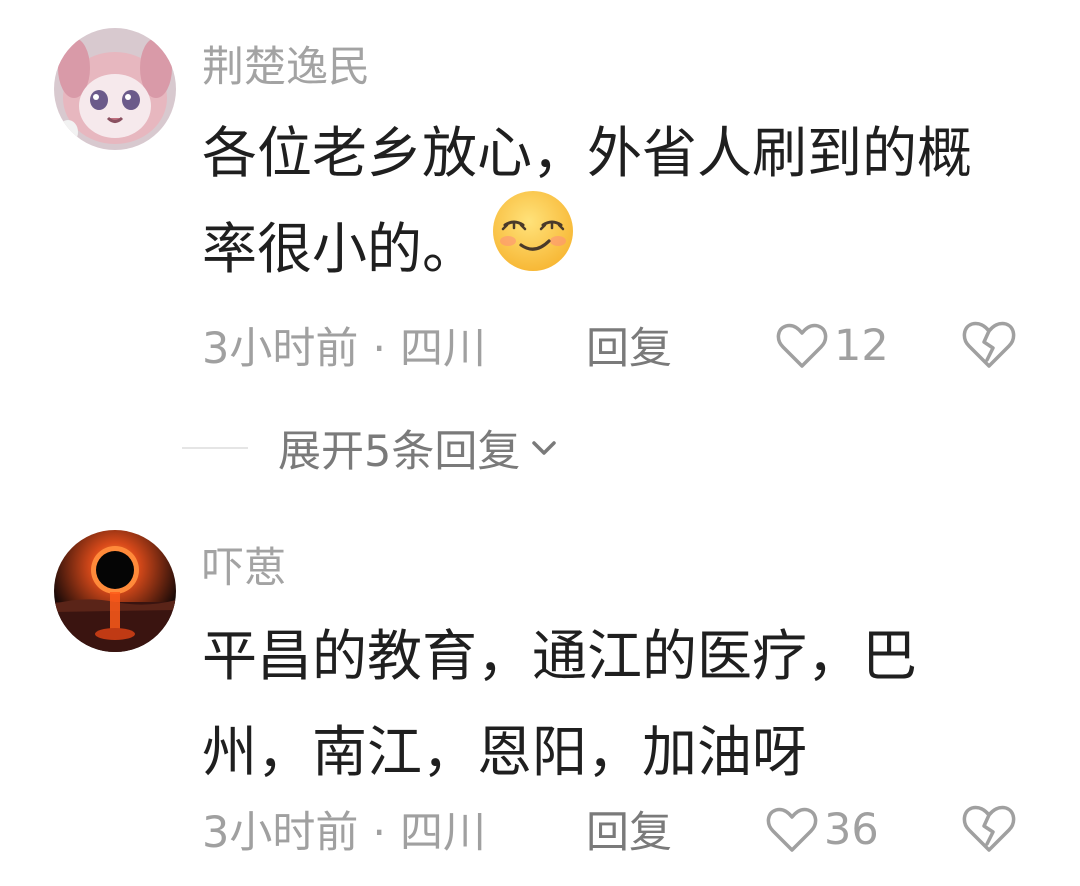 This screenshot has width=1080, height=886. I want to click on like-button: 12, so click(832, 346).